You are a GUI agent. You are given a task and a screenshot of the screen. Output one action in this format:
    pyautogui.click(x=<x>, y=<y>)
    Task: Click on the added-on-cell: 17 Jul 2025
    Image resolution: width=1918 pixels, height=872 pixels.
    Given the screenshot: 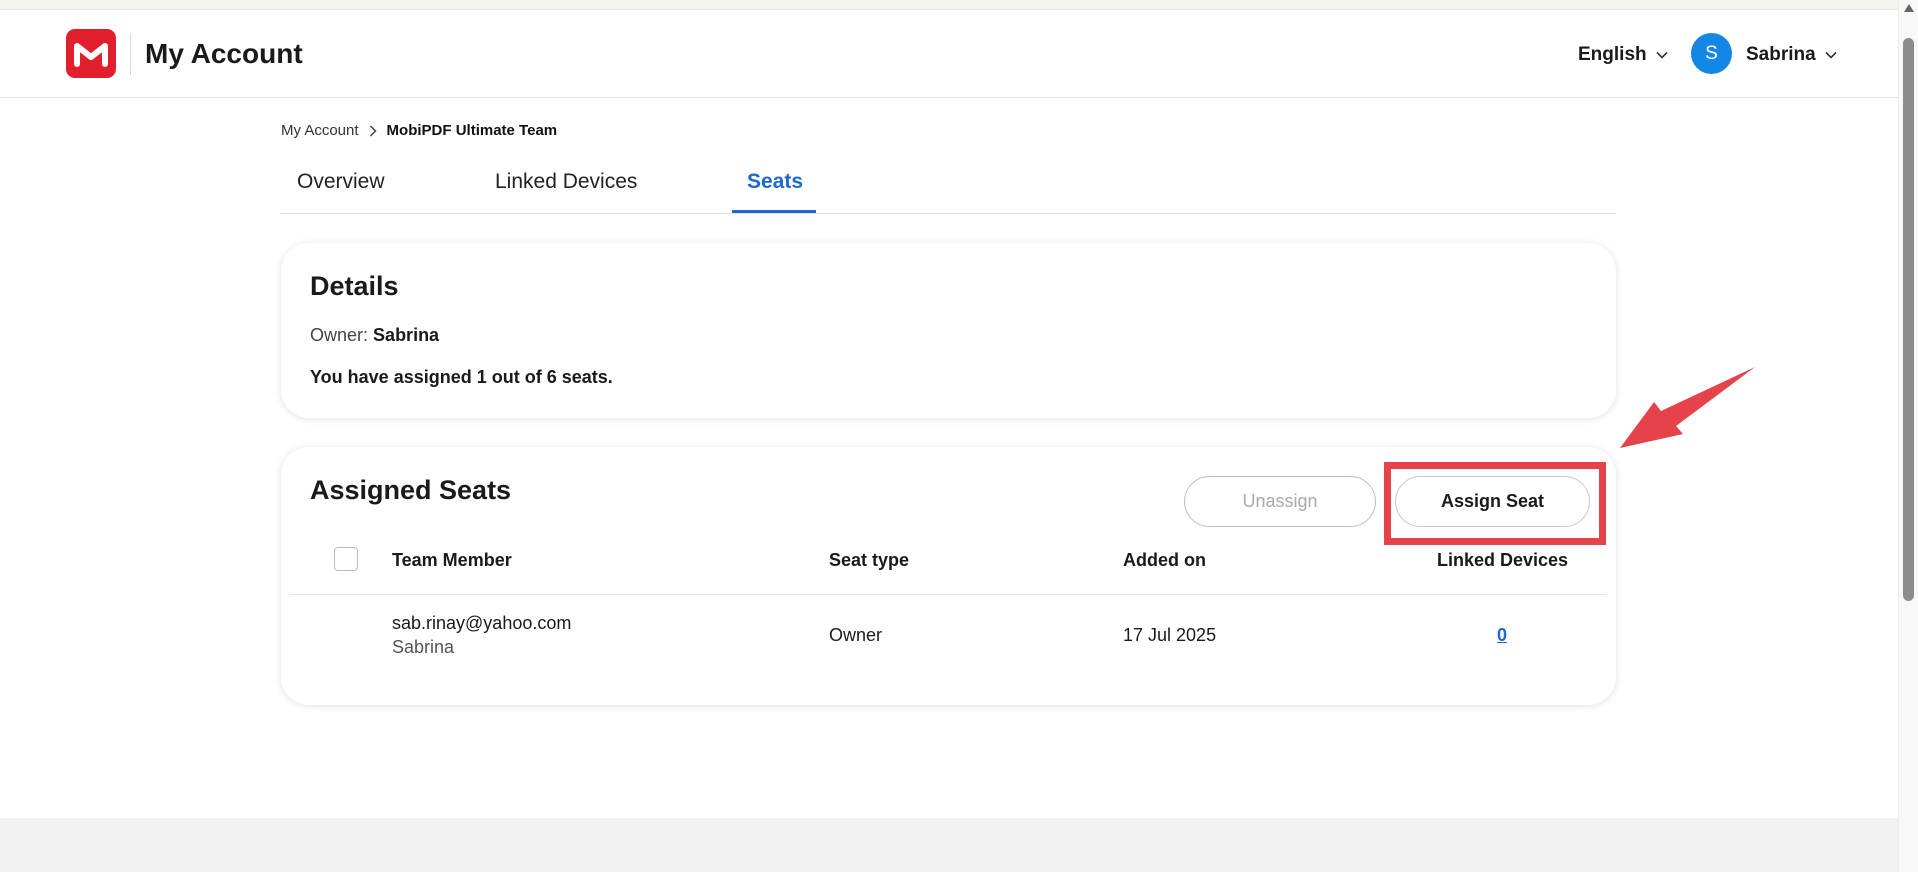 What is the action you would take?
    pyautogui.click(x=1170, y=635)
    